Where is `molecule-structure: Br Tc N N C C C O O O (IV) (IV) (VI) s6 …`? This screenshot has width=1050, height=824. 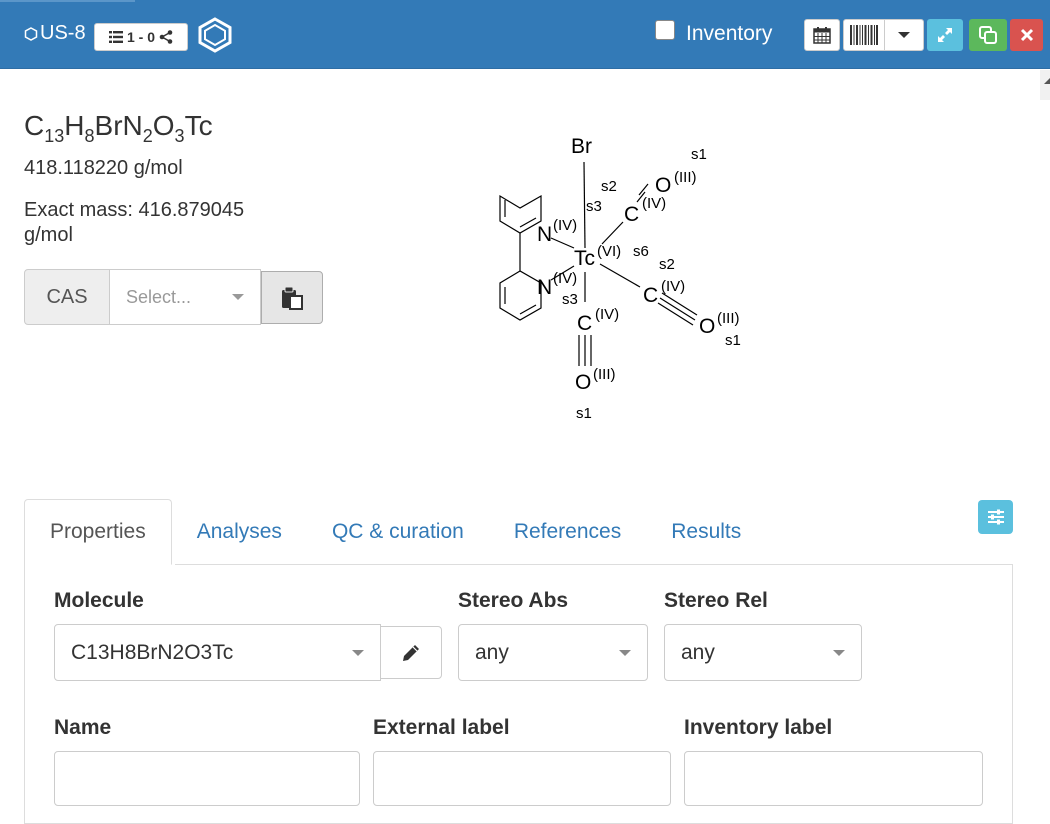
molecule-structure: Br Tc N N C C C O O O (IV) (IV) (VI) s6 … is located at coordinates (635, 275).